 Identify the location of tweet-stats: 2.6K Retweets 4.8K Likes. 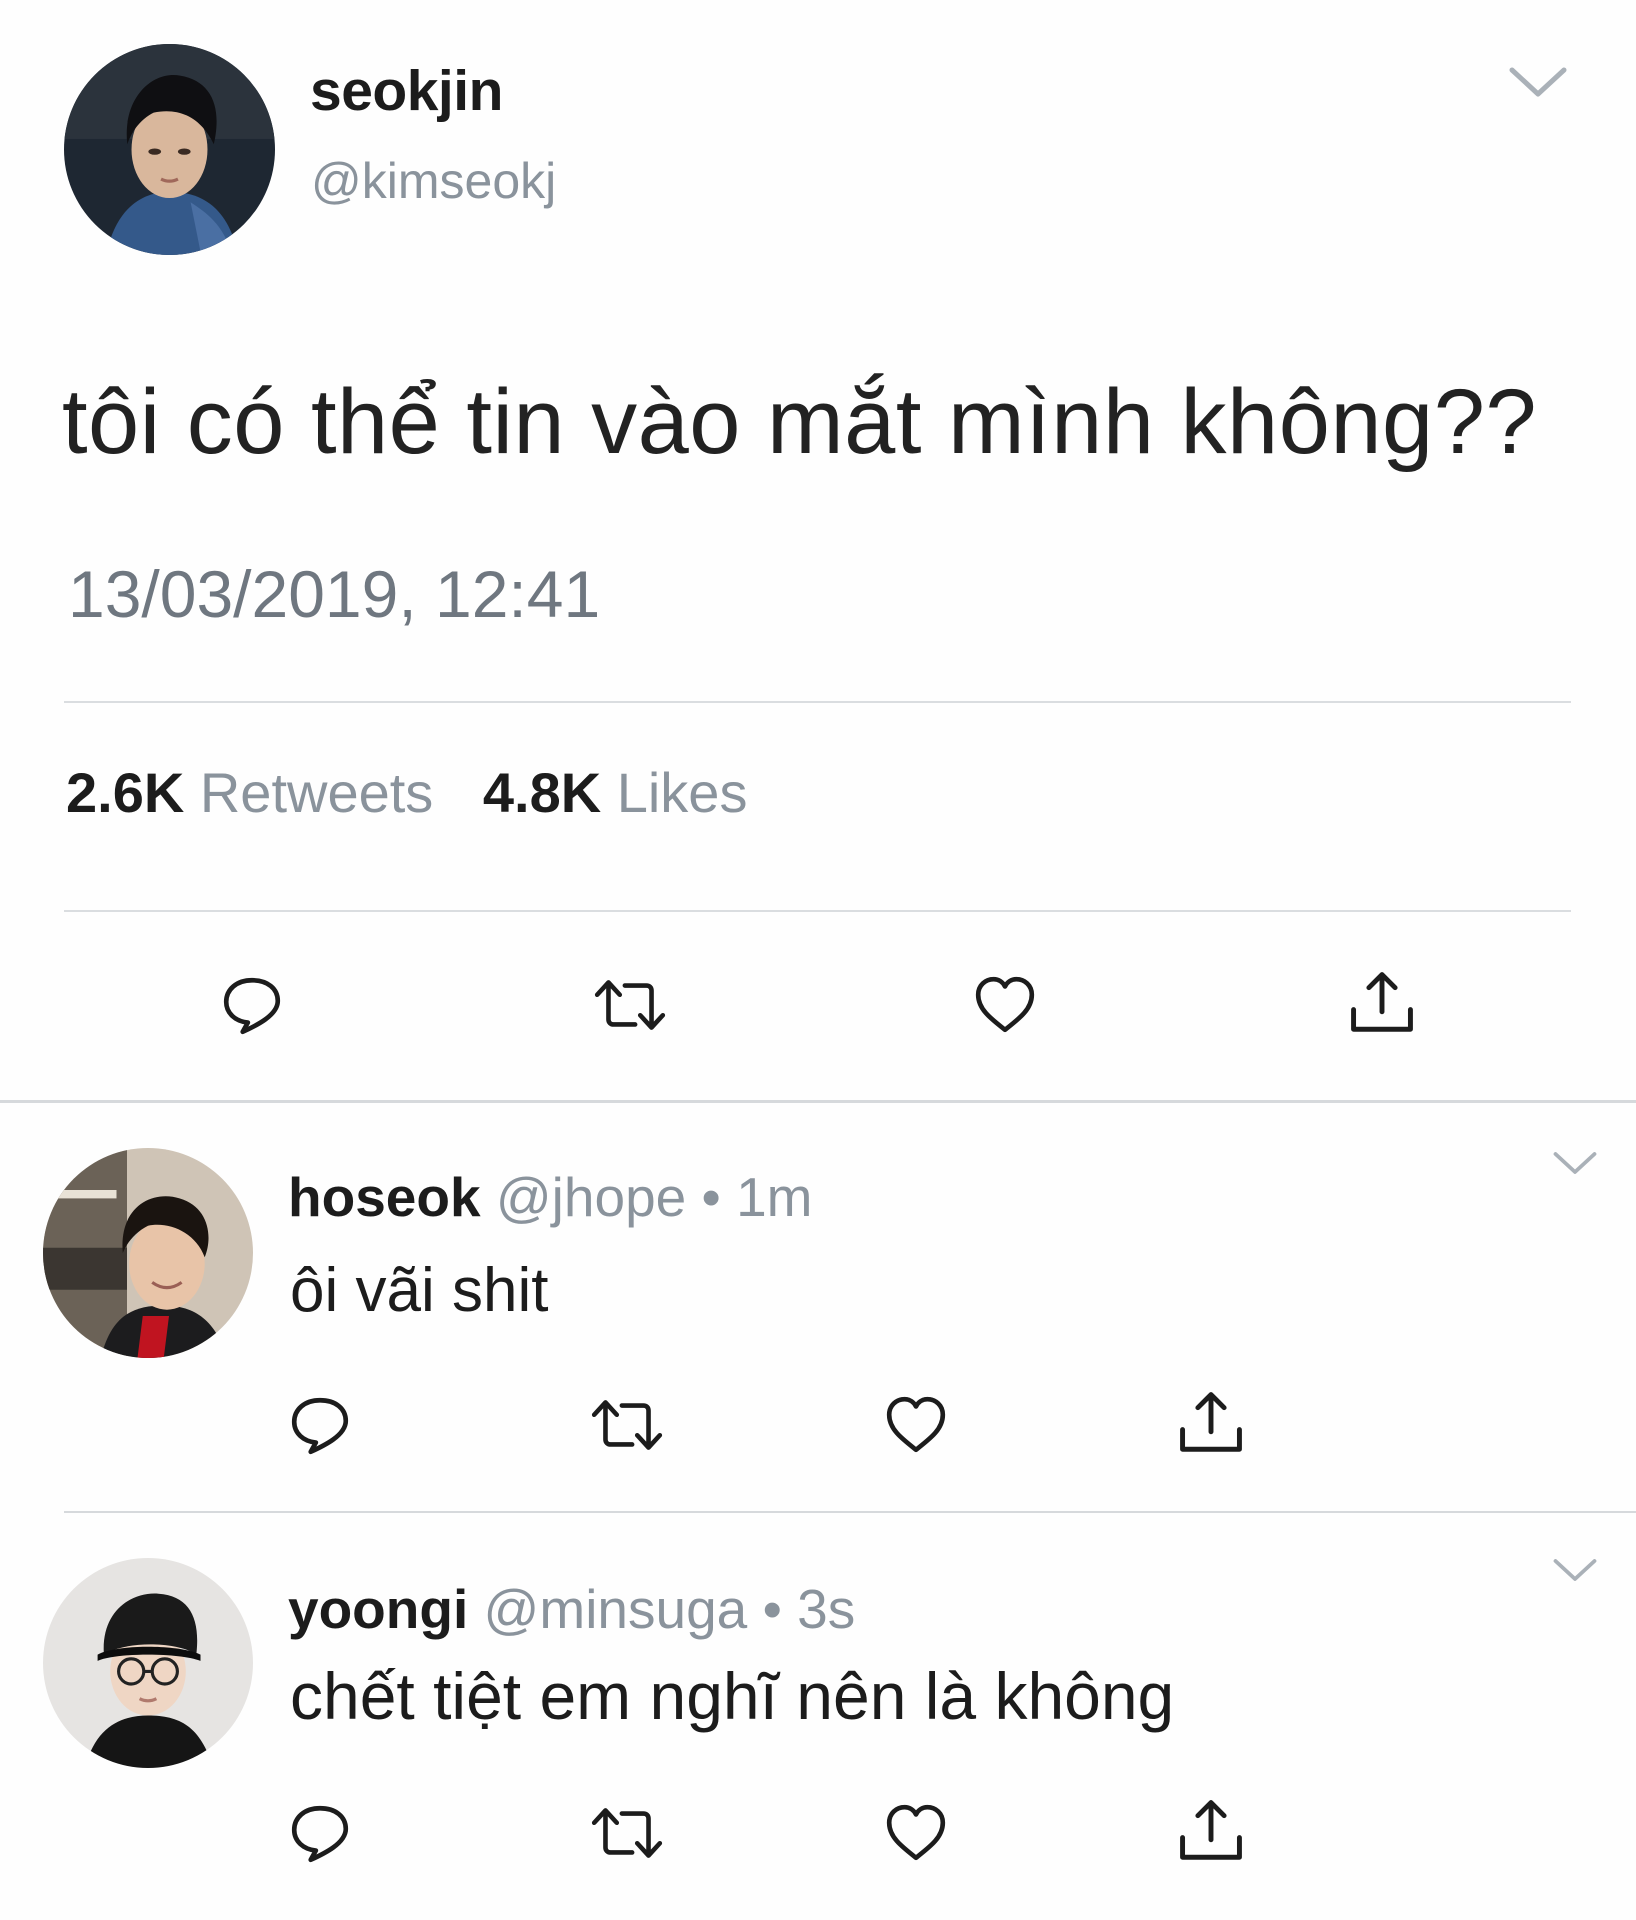
(423, 792).